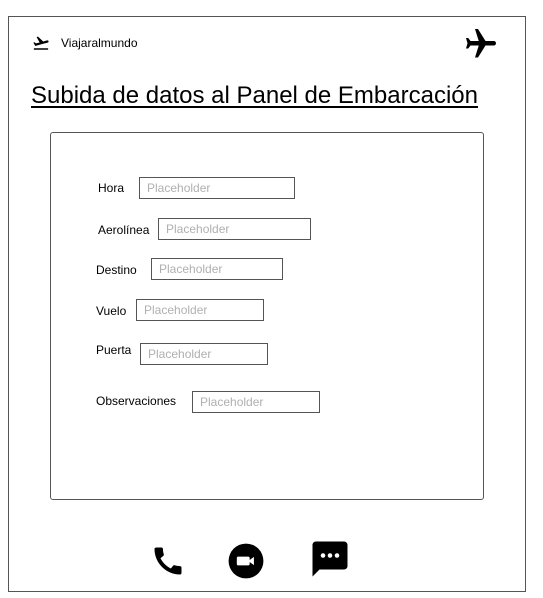 The image size is (543, 598). I want to click on airplane-takeoff-icon, so click(41, 43).